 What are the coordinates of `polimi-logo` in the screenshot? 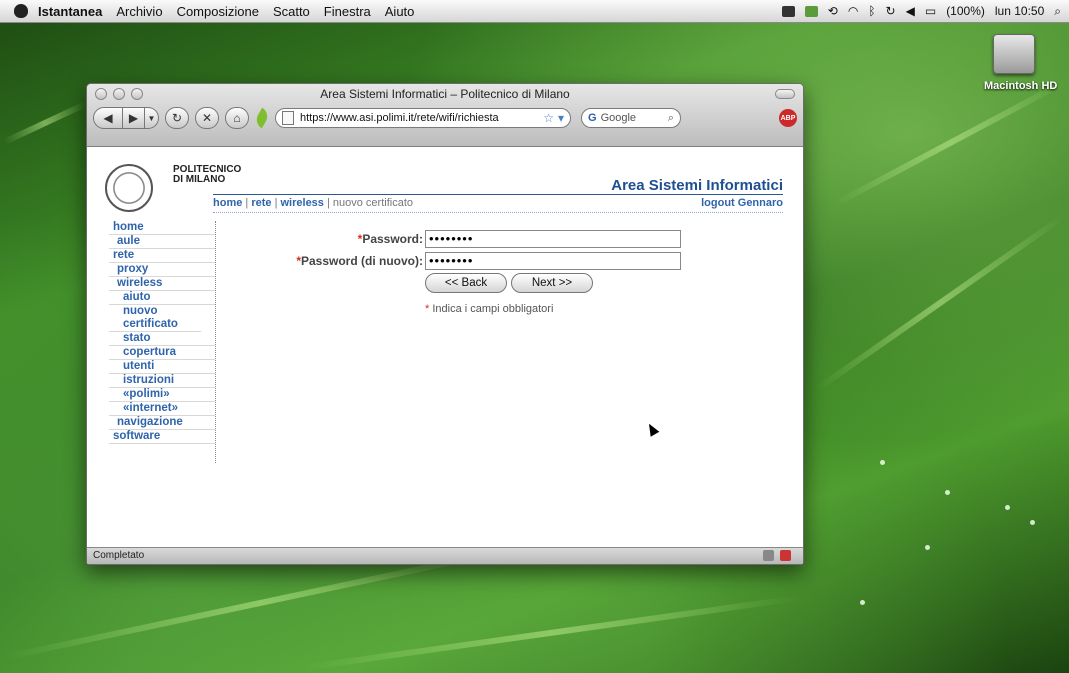 It's located at (129, 188).